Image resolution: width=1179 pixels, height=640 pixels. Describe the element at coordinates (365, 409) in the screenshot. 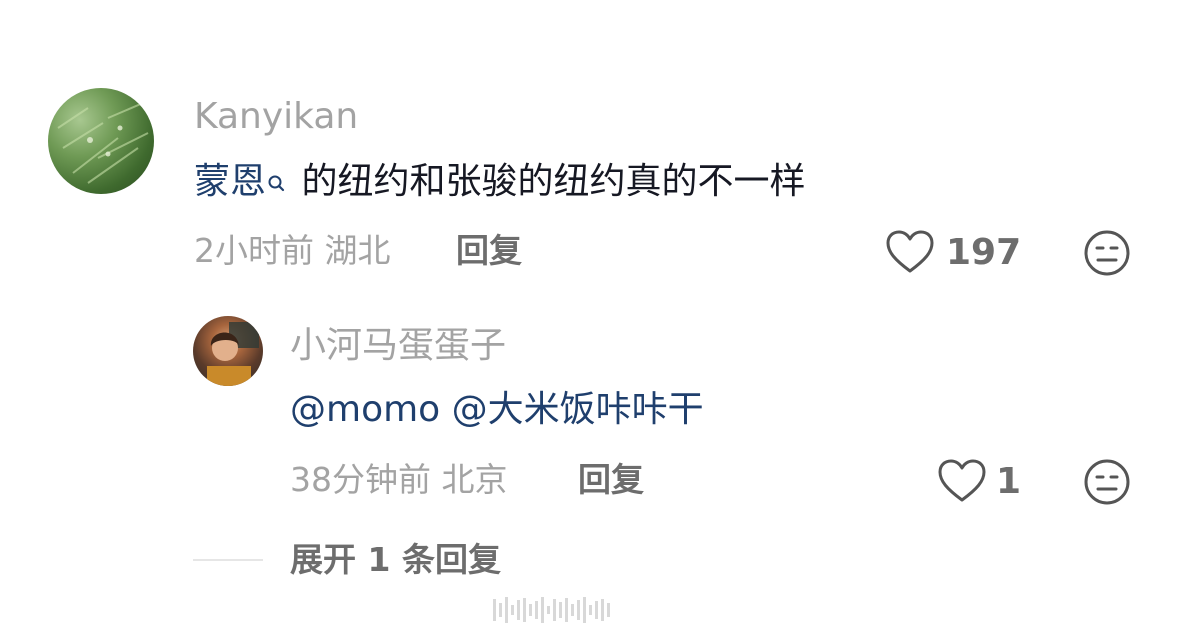

I see `mention-link: @momo` at that location.